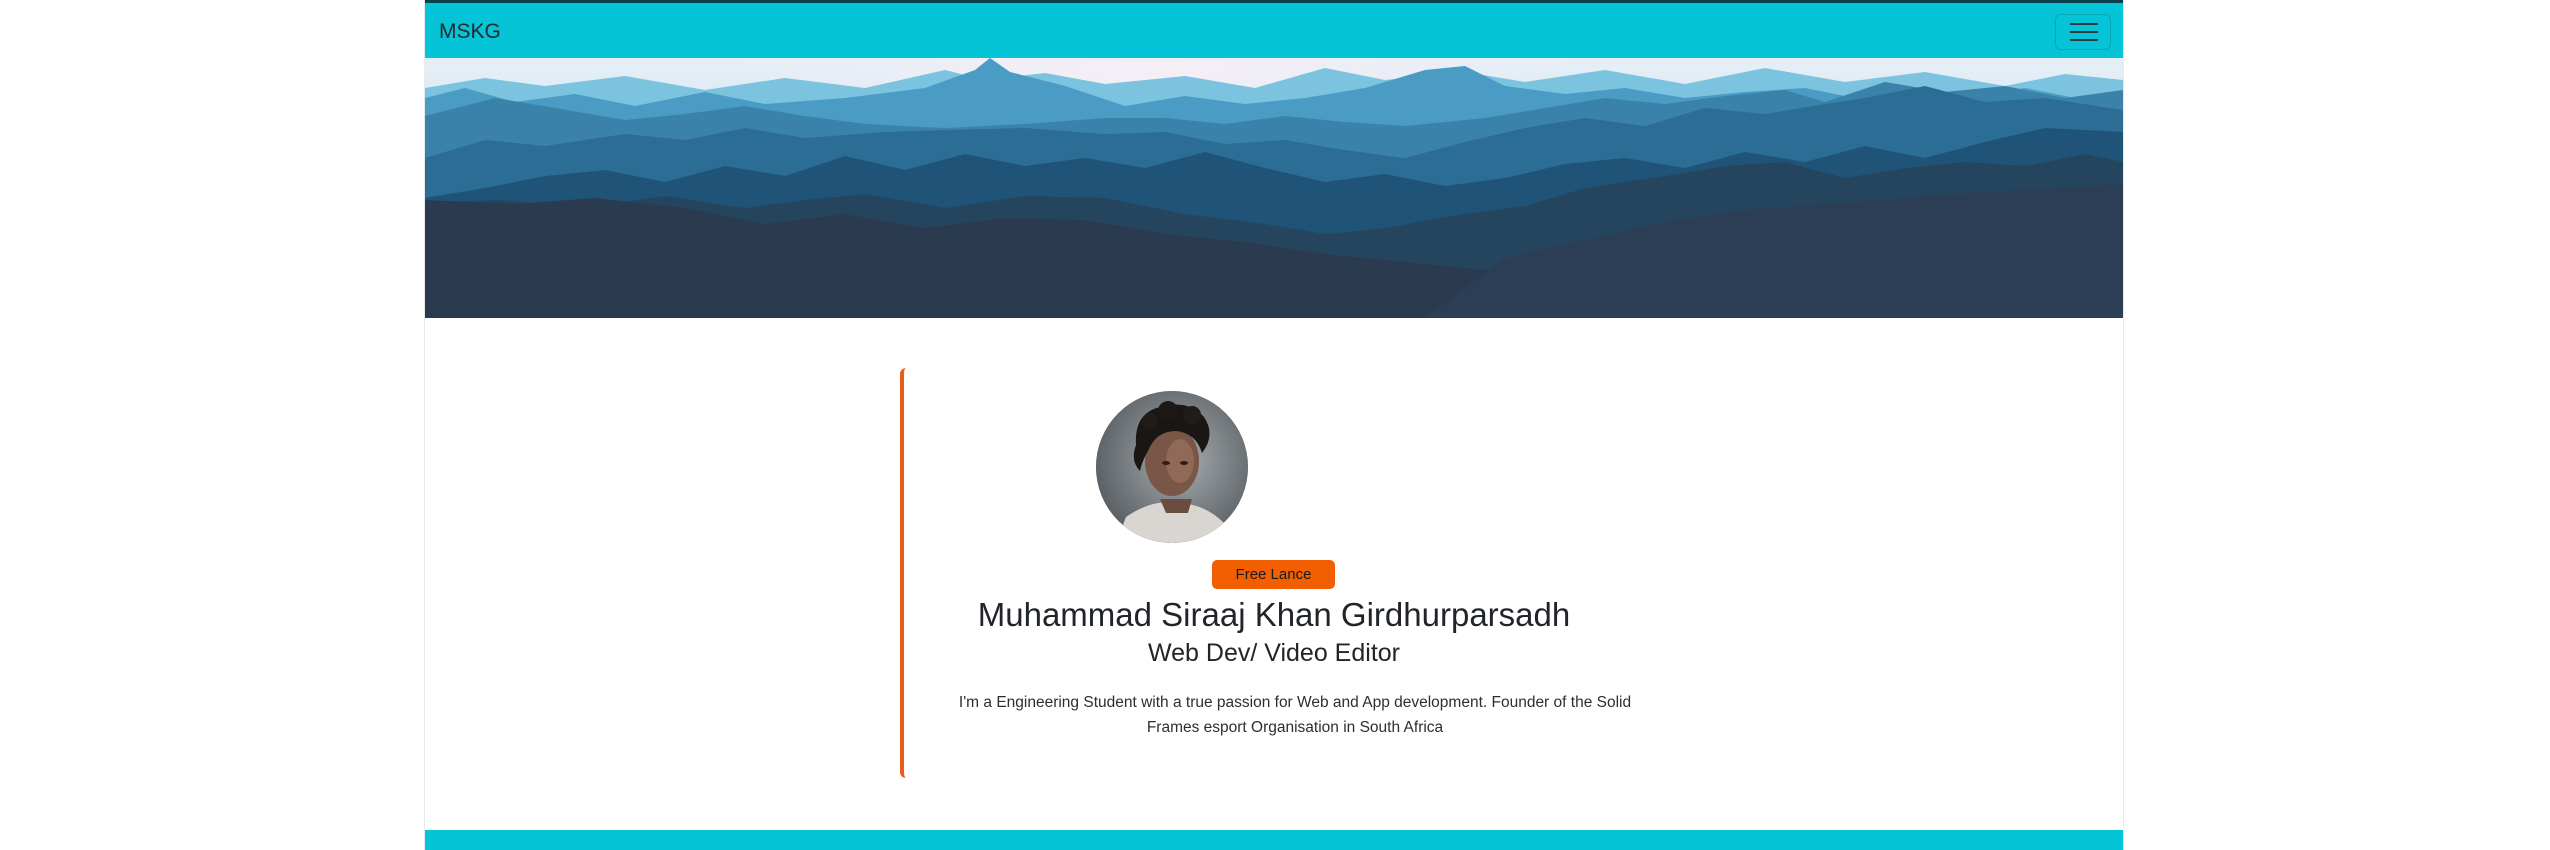 The height and width of the screenshot is (850, 2550). What do you see at coordinates (1274, 840) in the screenshot?
I see `footer-bar` at bounding box center [1274, 840].